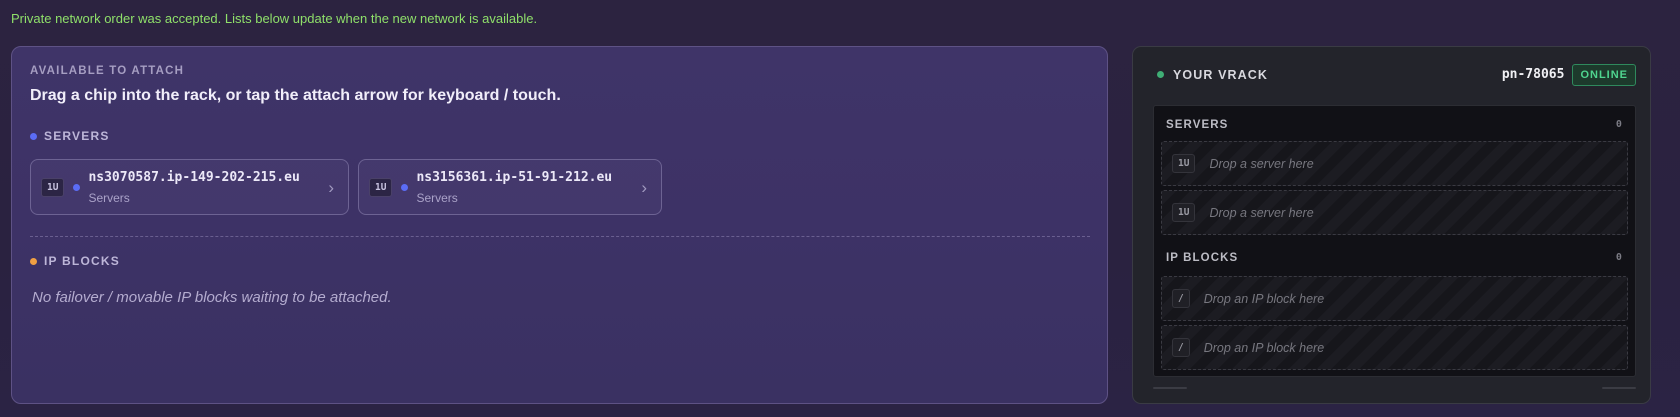  I want to click on rack-foot-right, so click(1619, 388).